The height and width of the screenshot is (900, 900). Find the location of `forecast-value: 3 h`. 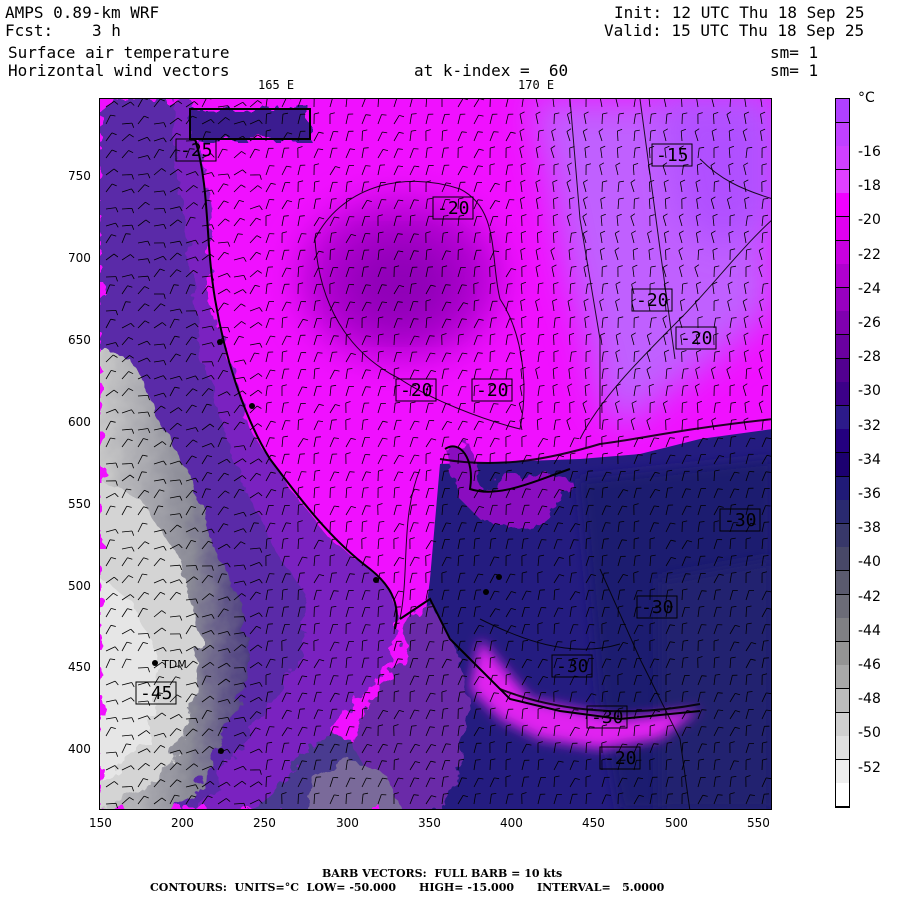

forecast-value: 3 h is located at coordinates (106, 30).